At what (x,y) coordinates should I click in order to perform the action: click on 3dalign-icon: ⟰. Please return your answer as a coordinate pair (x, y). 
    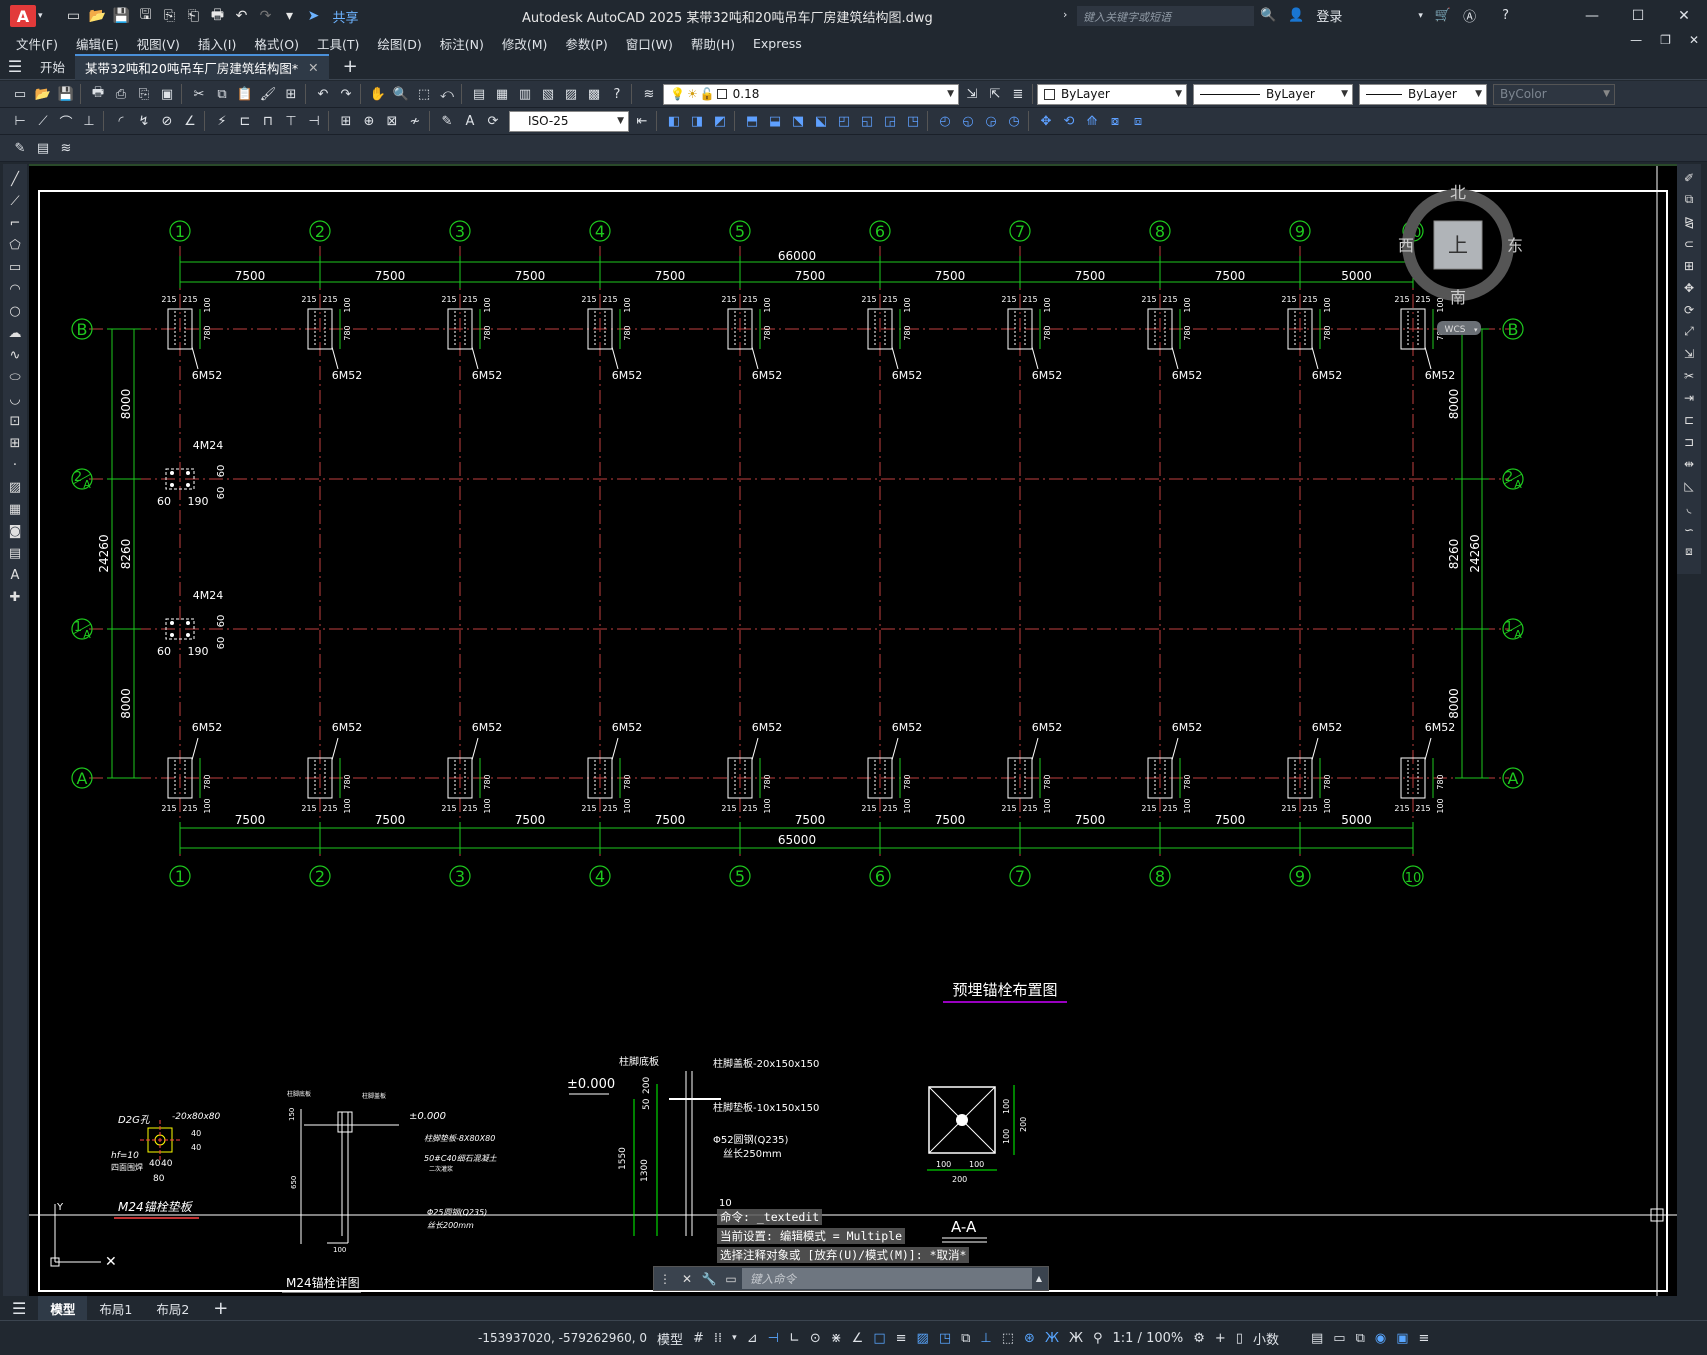
    Looking at the image, I should click on (1092, 121).